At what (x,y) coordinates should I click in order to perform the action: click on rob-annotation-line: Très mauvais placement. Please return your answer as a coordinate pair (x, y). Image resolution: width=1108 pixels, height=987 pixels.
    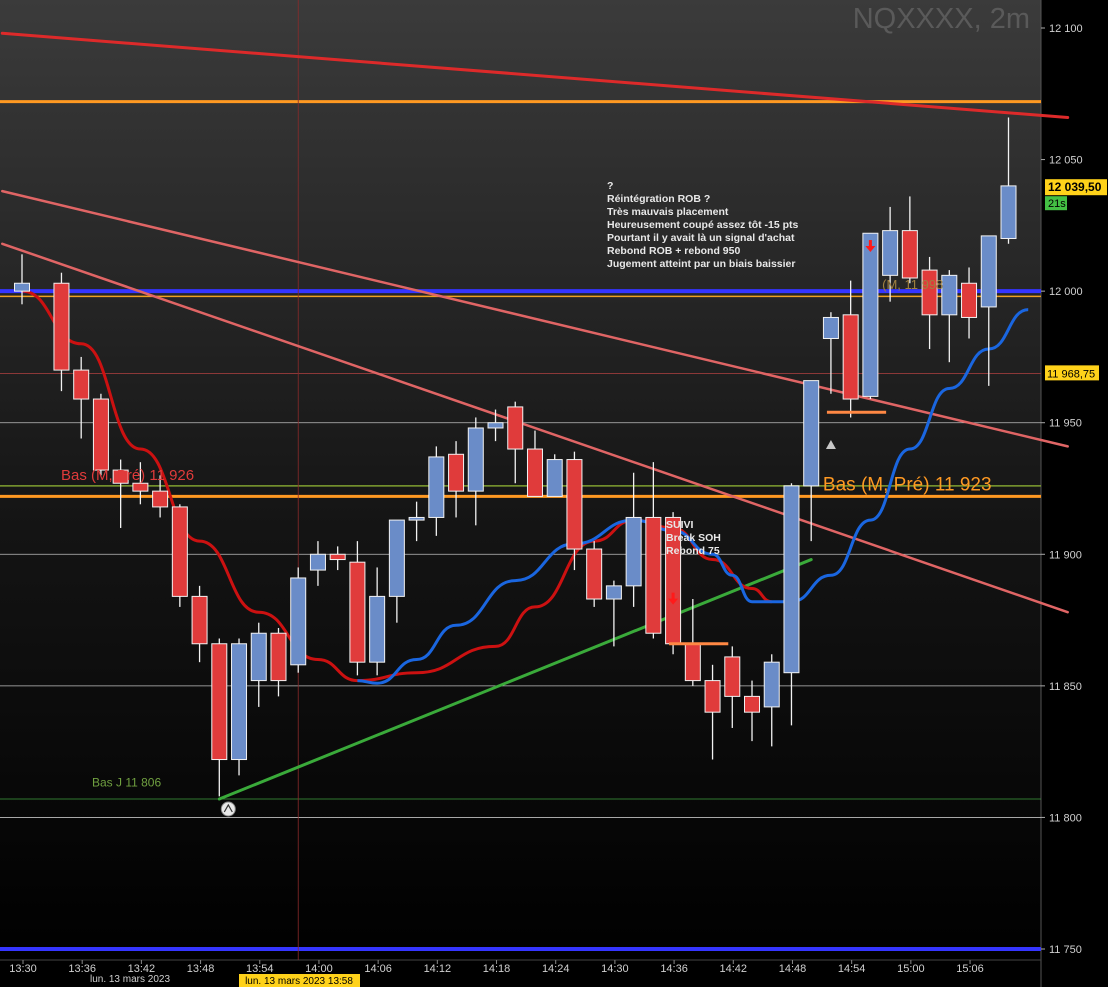
    Looking at the image, I should click on (668, 212).